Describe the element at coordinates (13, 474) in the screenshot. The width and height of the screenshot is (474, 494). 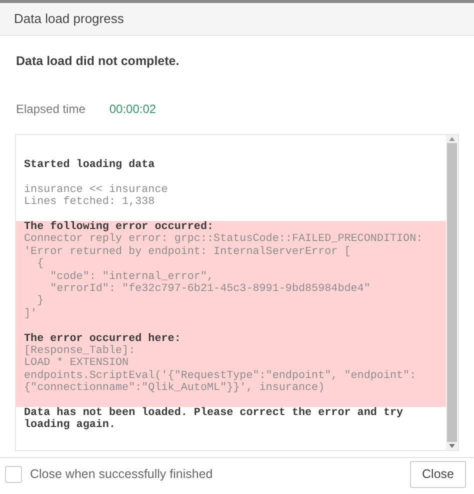
I see `checkbox` at that location.